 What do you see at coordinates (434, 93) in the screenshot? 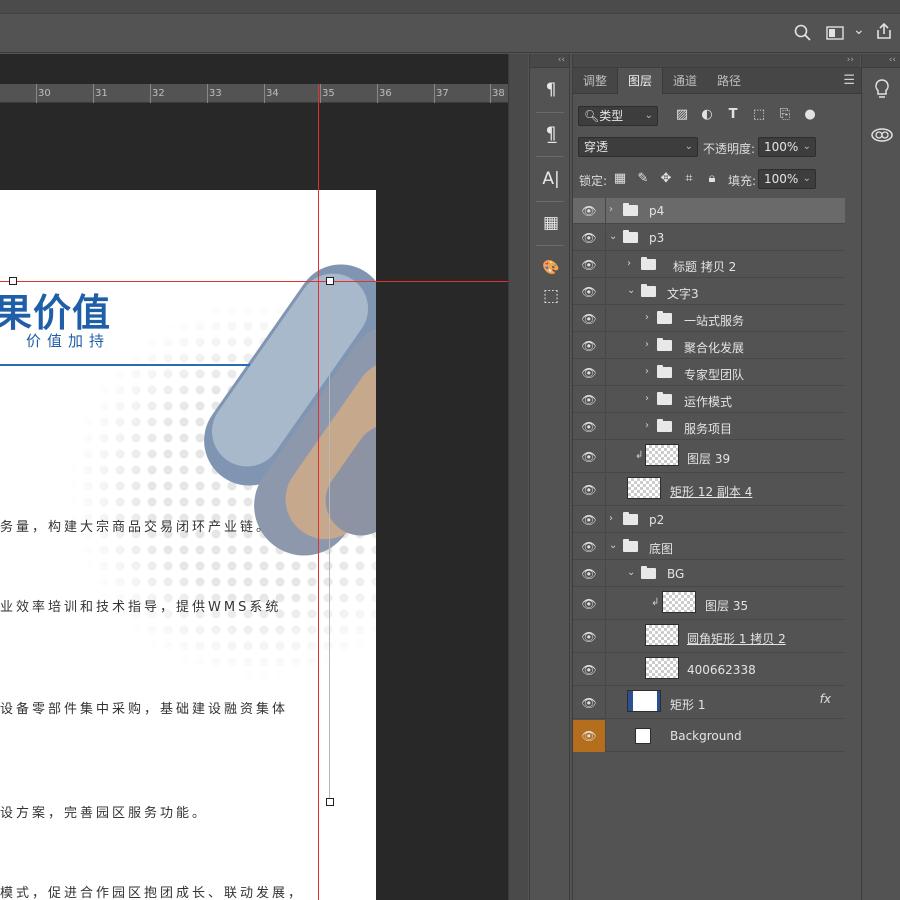
I see `ruler-tick-line` at bounding box center [434, 93].